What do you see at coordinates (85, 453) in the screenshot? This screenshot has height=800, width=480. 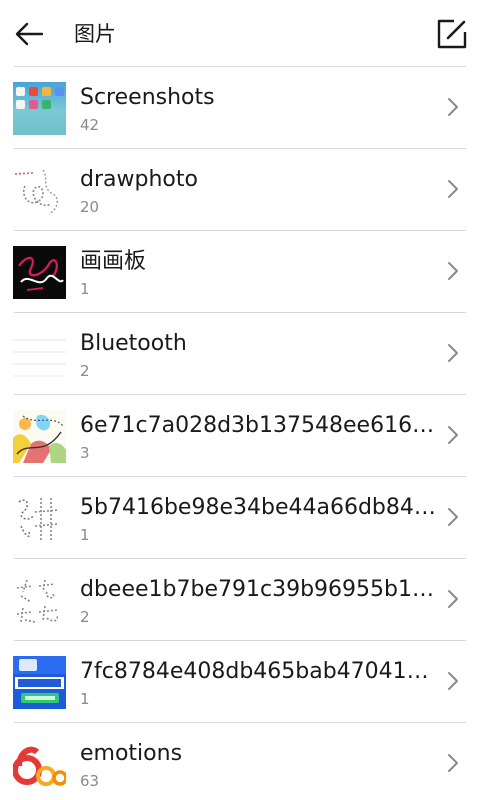 I see `album-count: 3` at bounding box center [85, 453].